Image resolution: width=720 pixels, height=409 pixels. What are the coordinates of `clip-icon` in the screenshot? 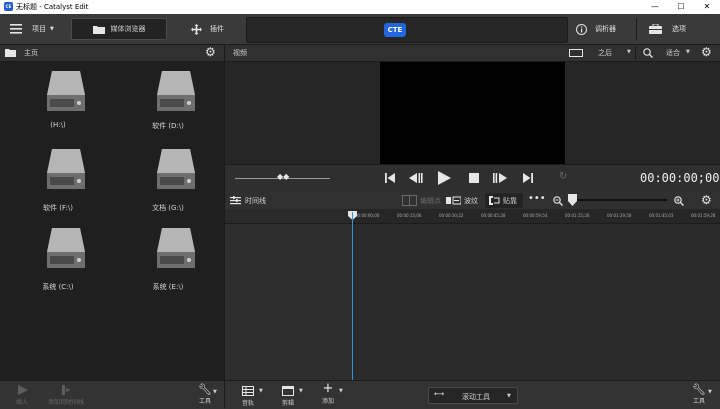 It's located at (288, 391).